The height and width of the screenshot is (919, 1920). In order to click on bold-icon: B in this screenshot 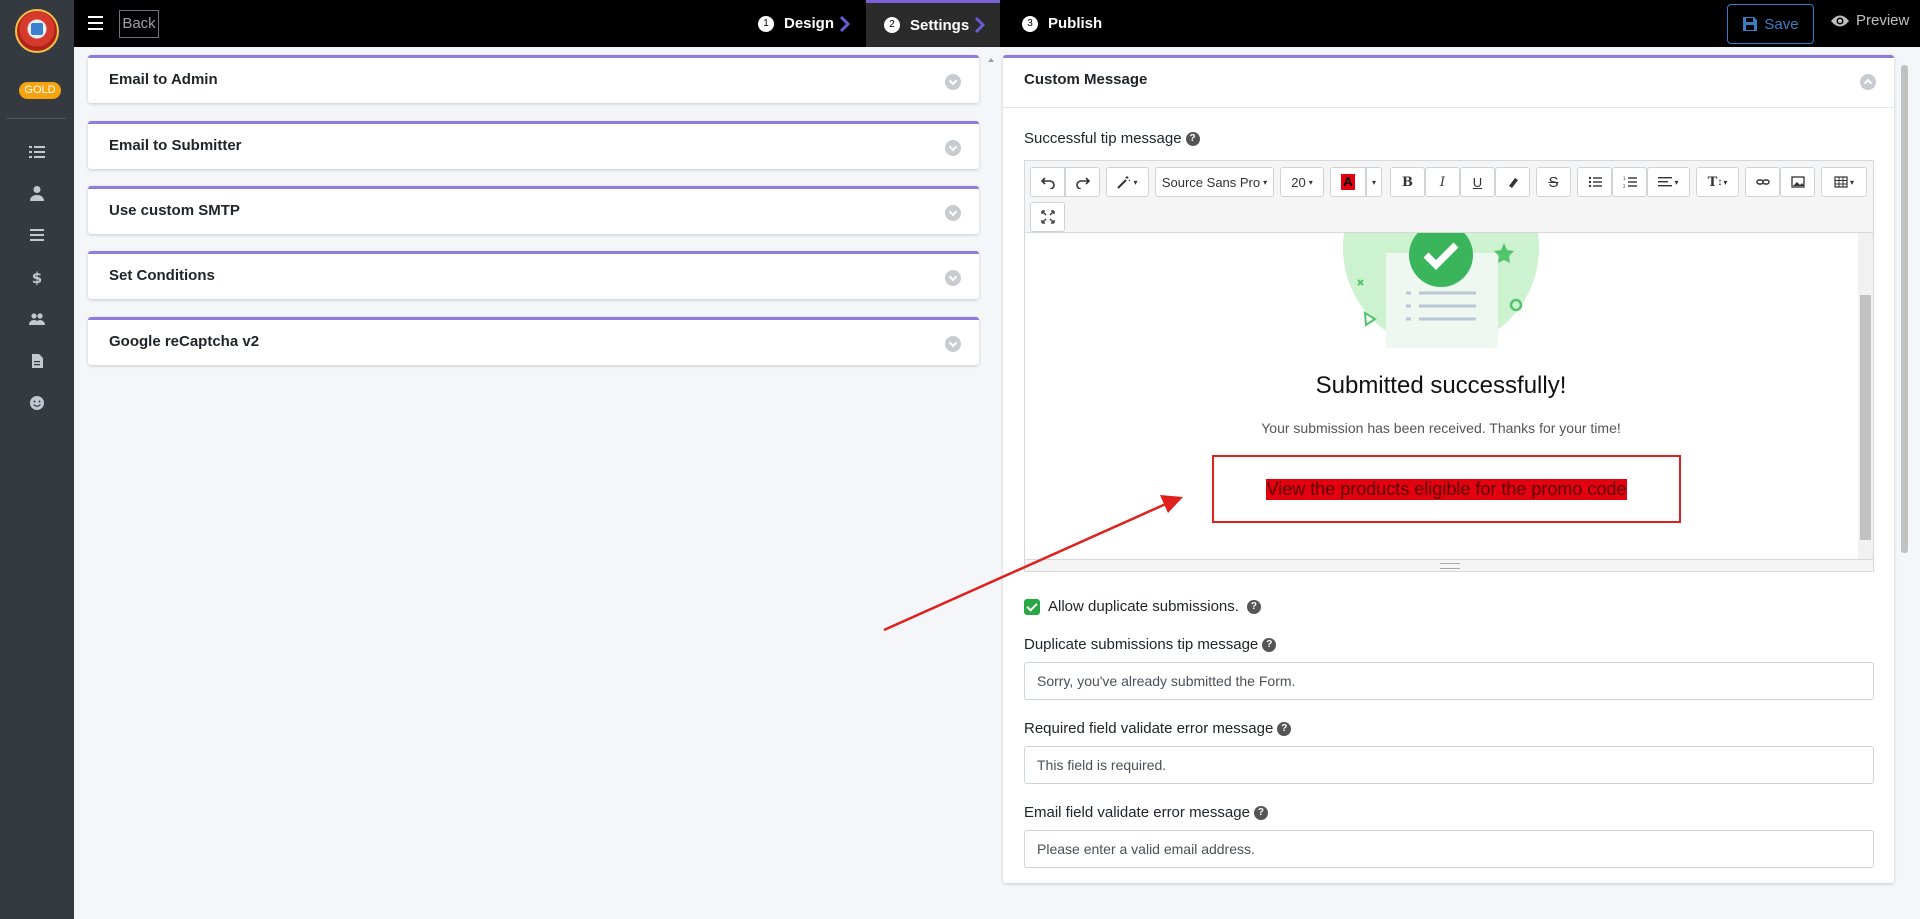, I will do `click(1407, 182)`.